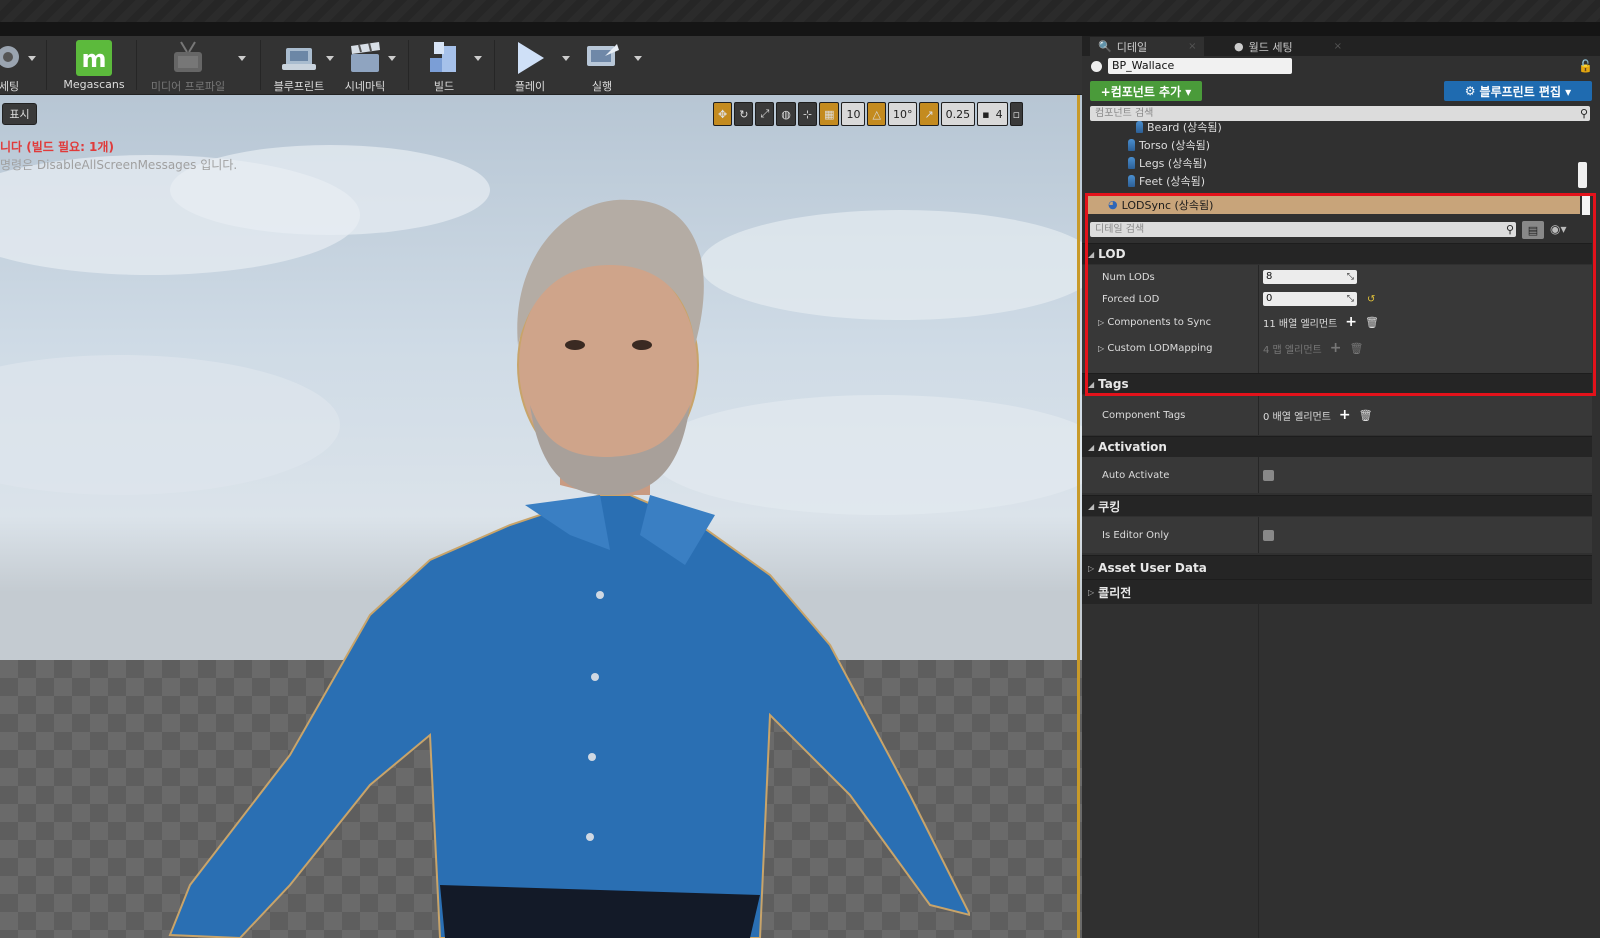  I want to click on section-cooking: ◢ 쿠킹, so click(1337, 505).